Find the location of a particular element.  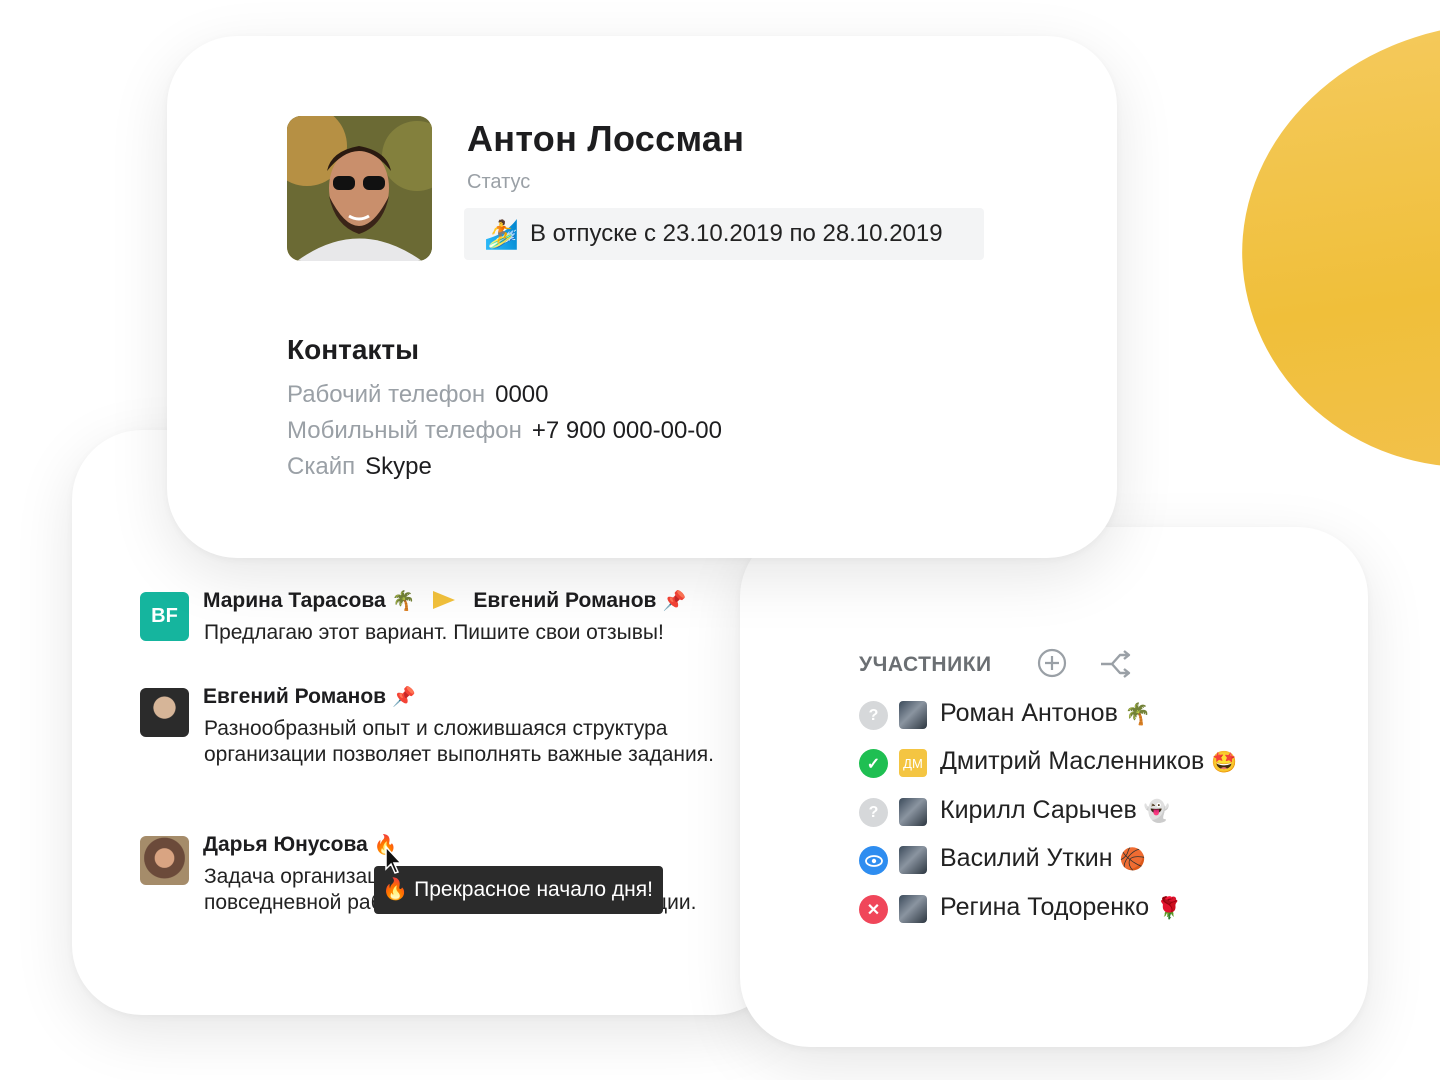

author-name: Евгений Романов is located at coordinates (294, 696).